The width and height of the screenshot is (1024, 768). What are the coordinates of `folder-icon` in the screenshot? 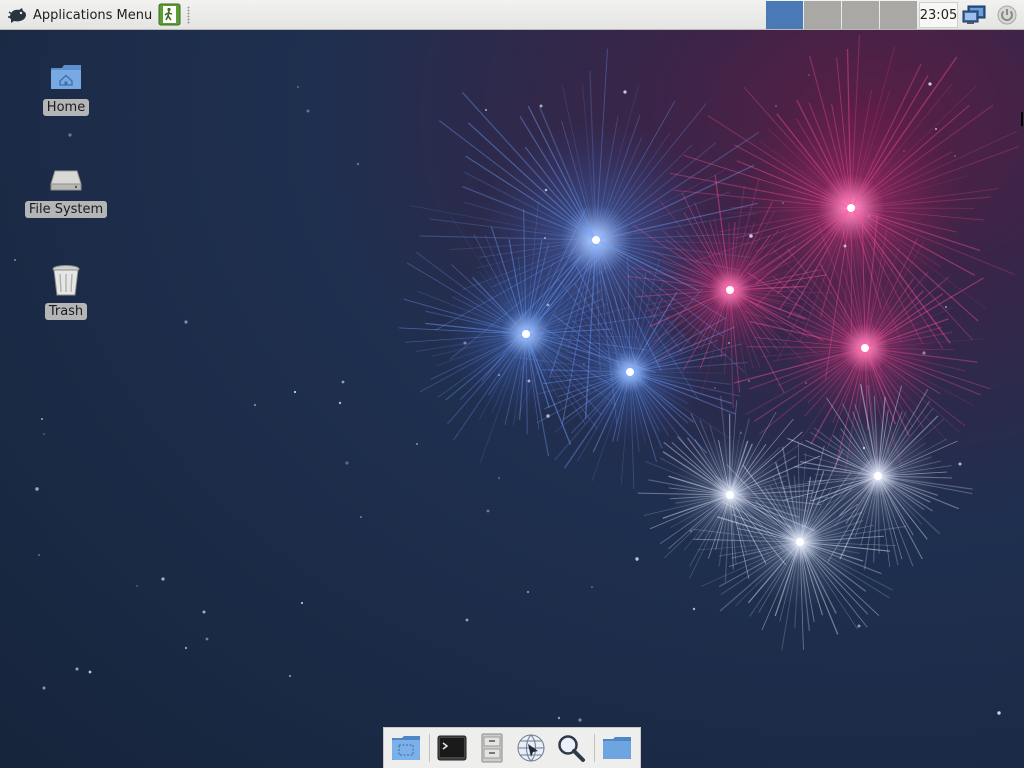 It's located at (617, 748).